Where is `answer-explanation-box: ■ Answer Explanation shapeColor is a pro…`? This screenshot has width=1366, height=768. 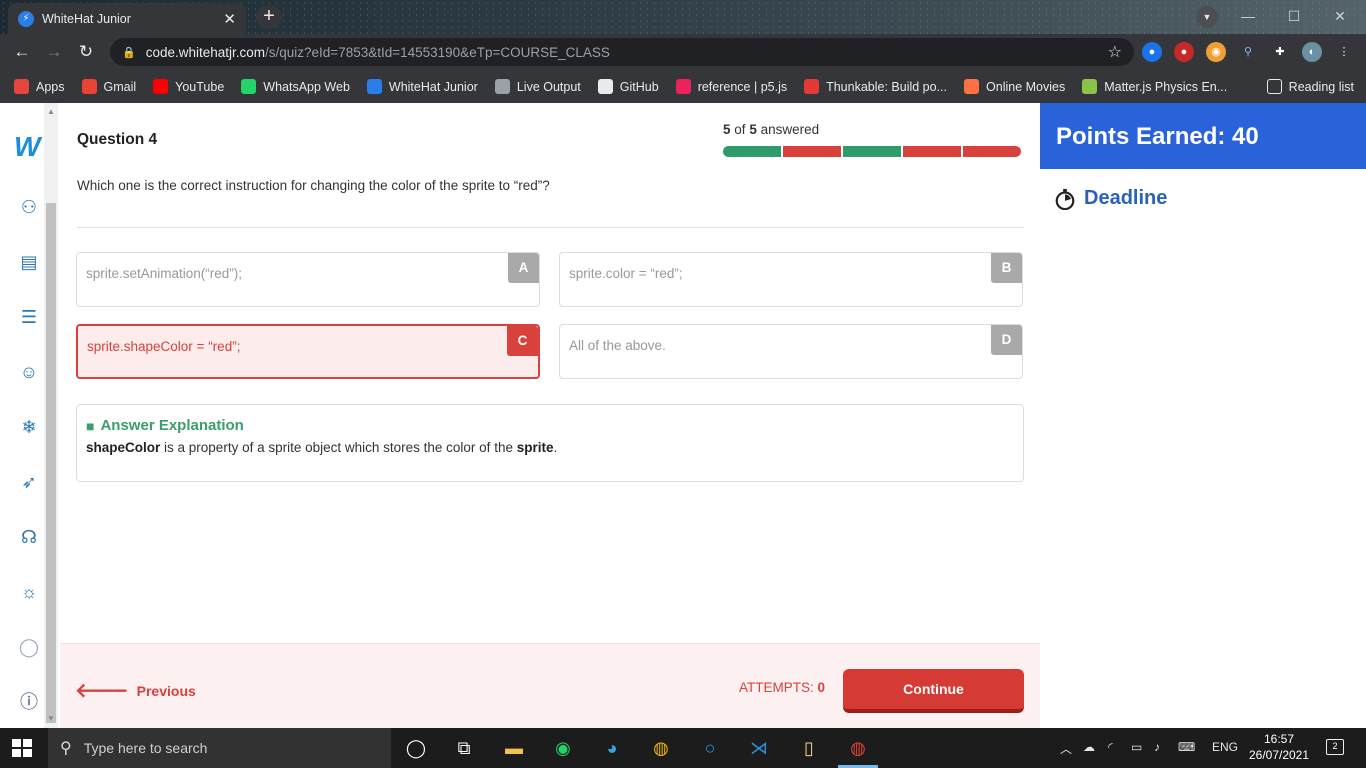 answer-explanation-box: ■ Answer Explanation shapeColor is a pro… is located at coordinates (550, 443).